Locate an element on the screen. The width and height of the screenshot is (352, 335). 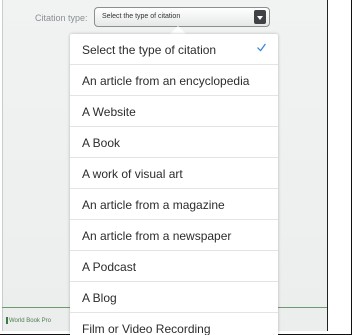
dropdown-option-label: A Podcast is located at coordinates (109, 267).